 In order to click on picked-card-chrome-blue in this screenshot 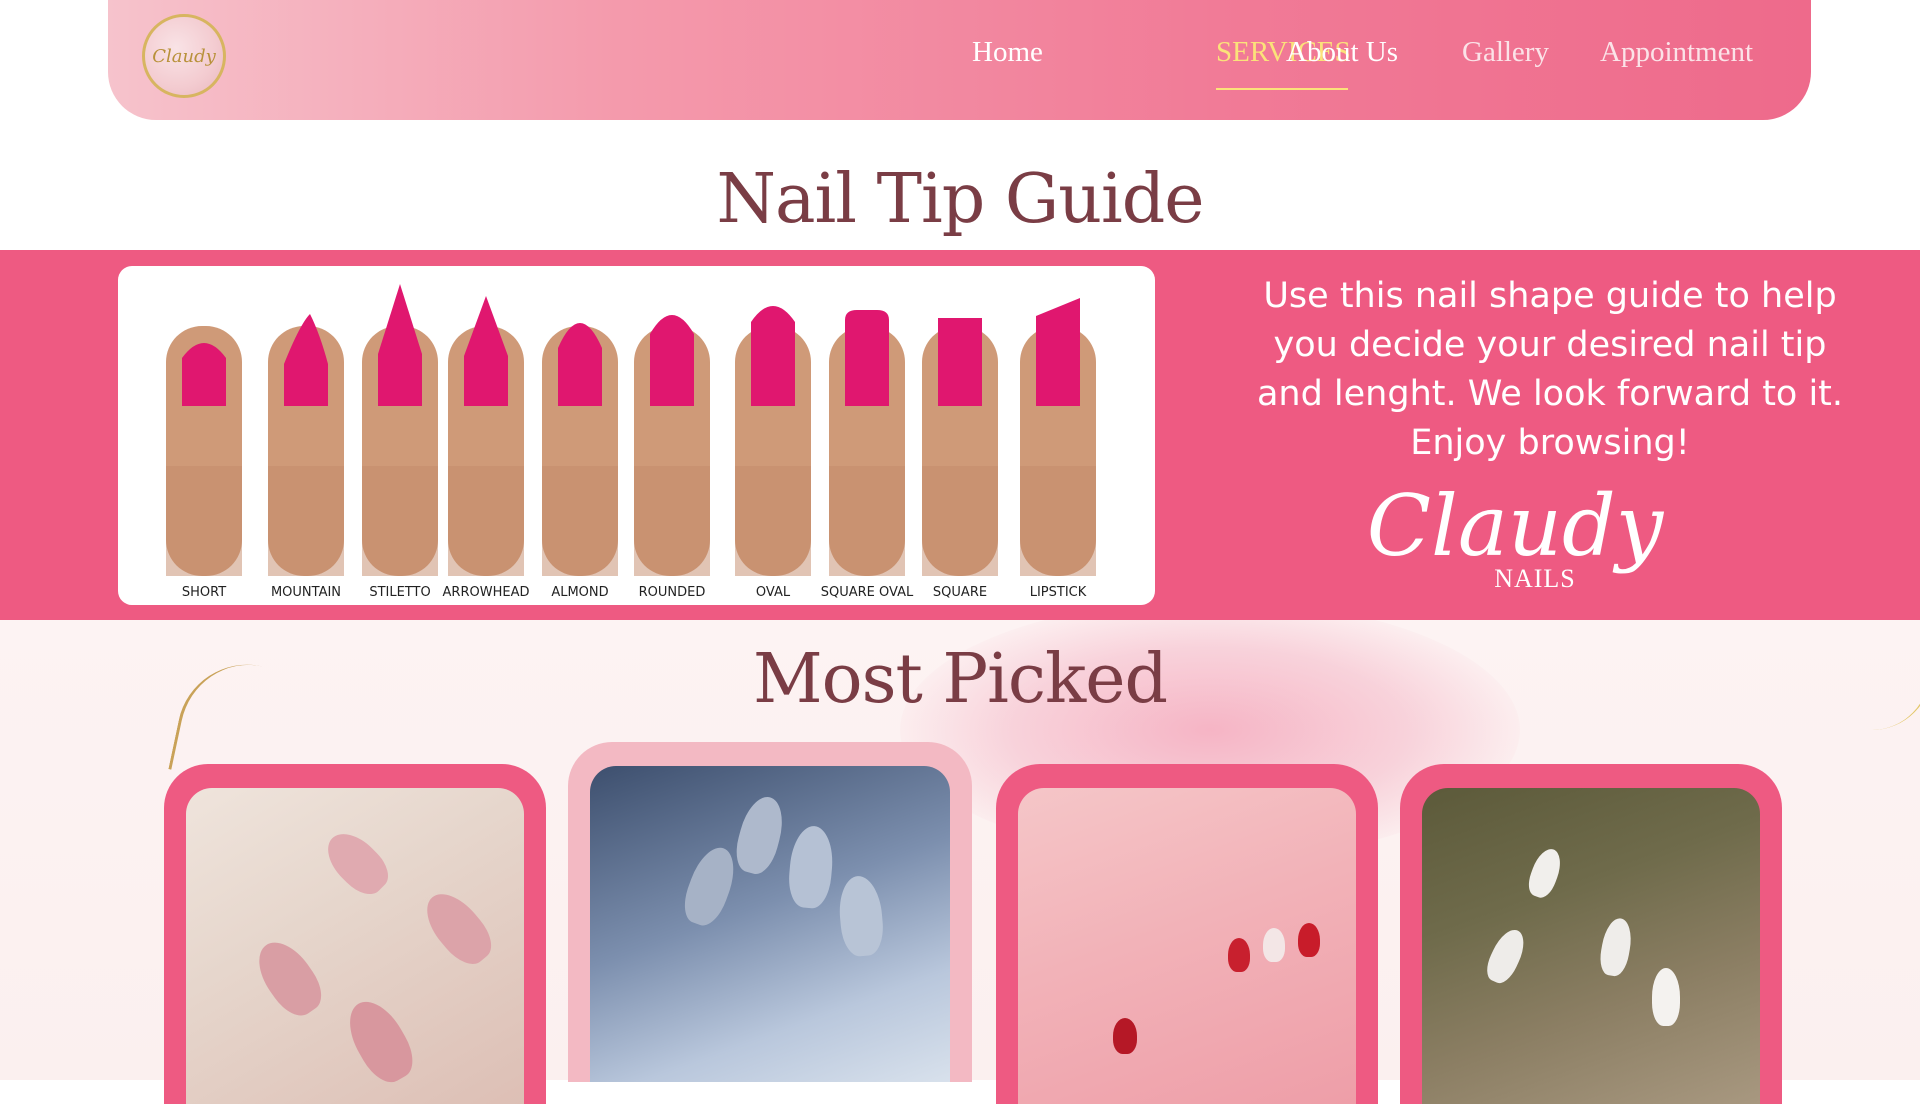, I will do `click(770, 912)`.